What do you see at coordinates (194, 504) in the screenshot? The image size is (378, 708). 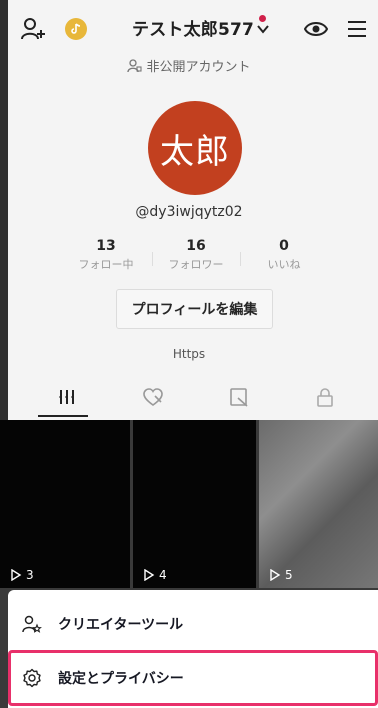 I see `video-thumbnail: 4` at bounding box center [194, 504].